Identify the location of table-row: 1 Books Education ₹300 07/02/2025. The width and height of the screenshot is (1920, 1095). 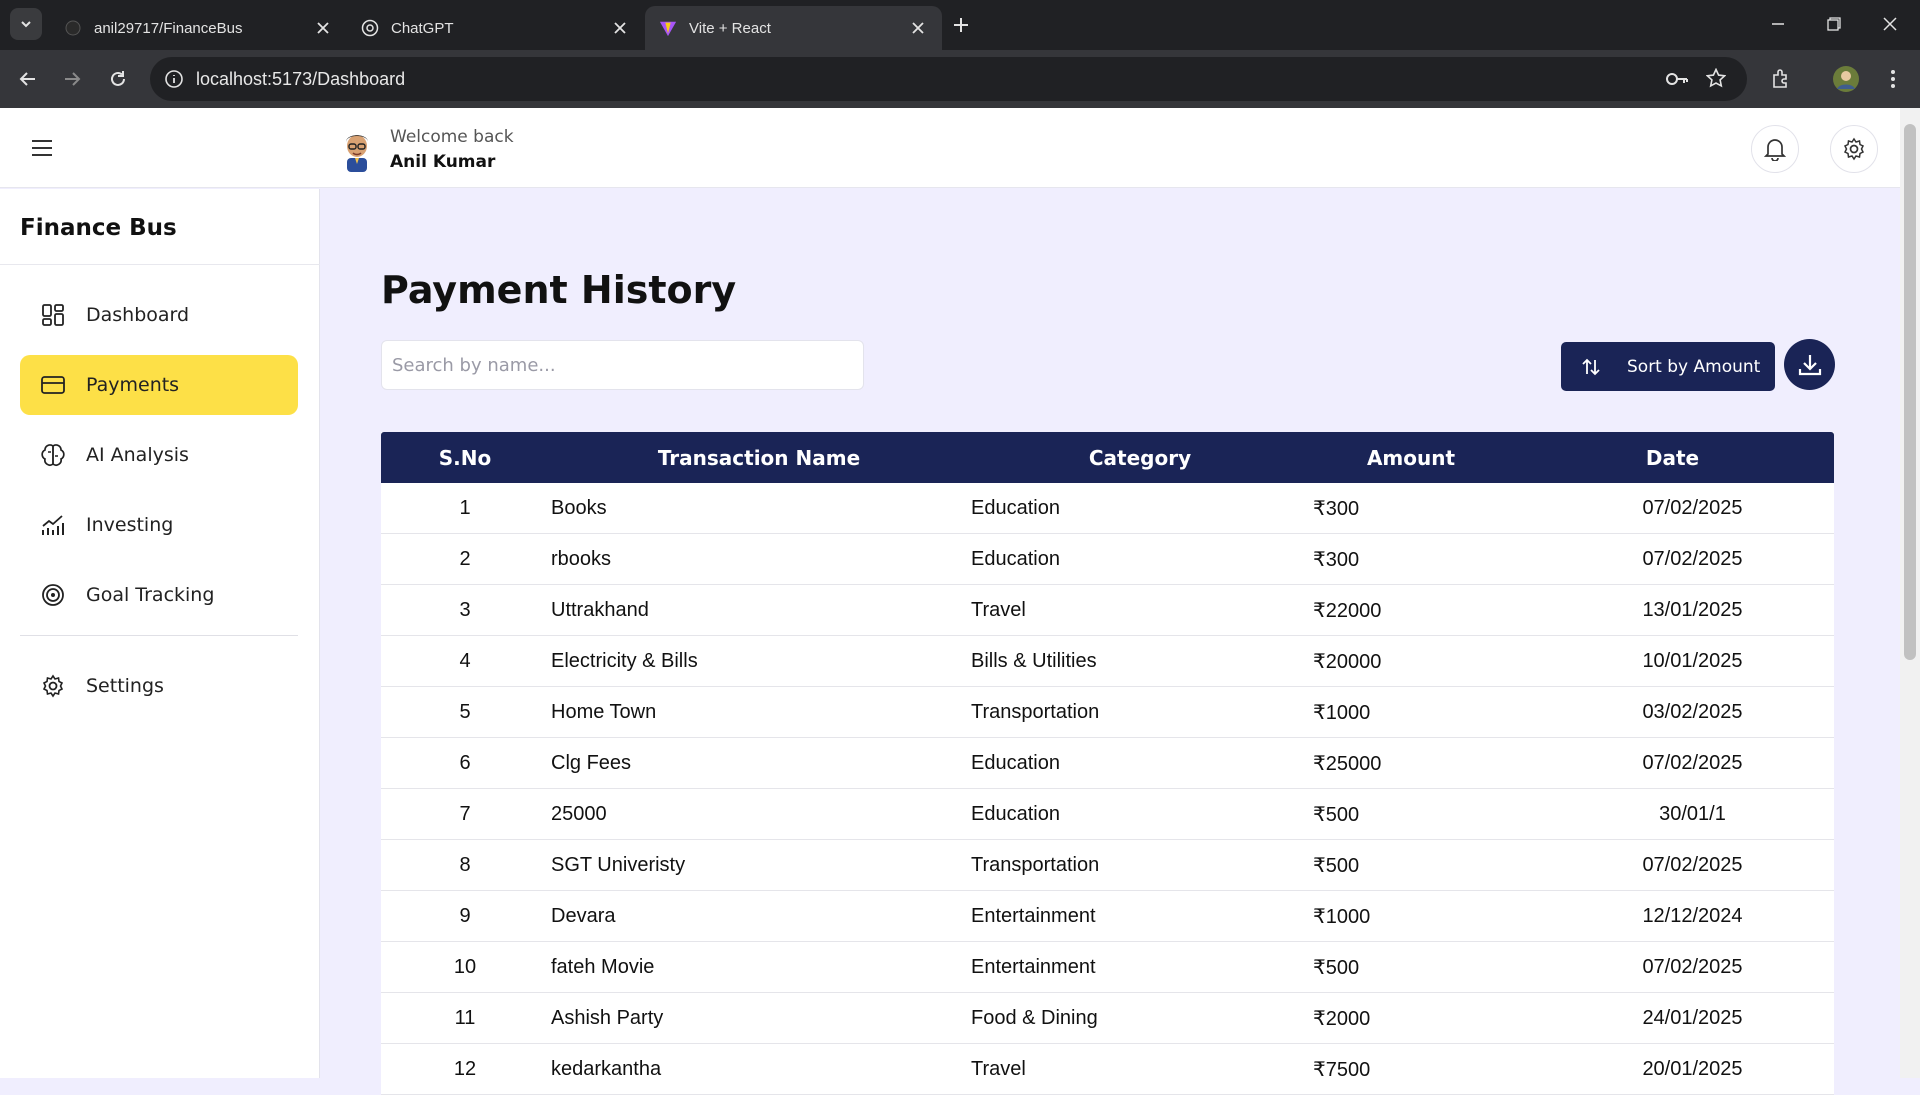
(1107, 508).